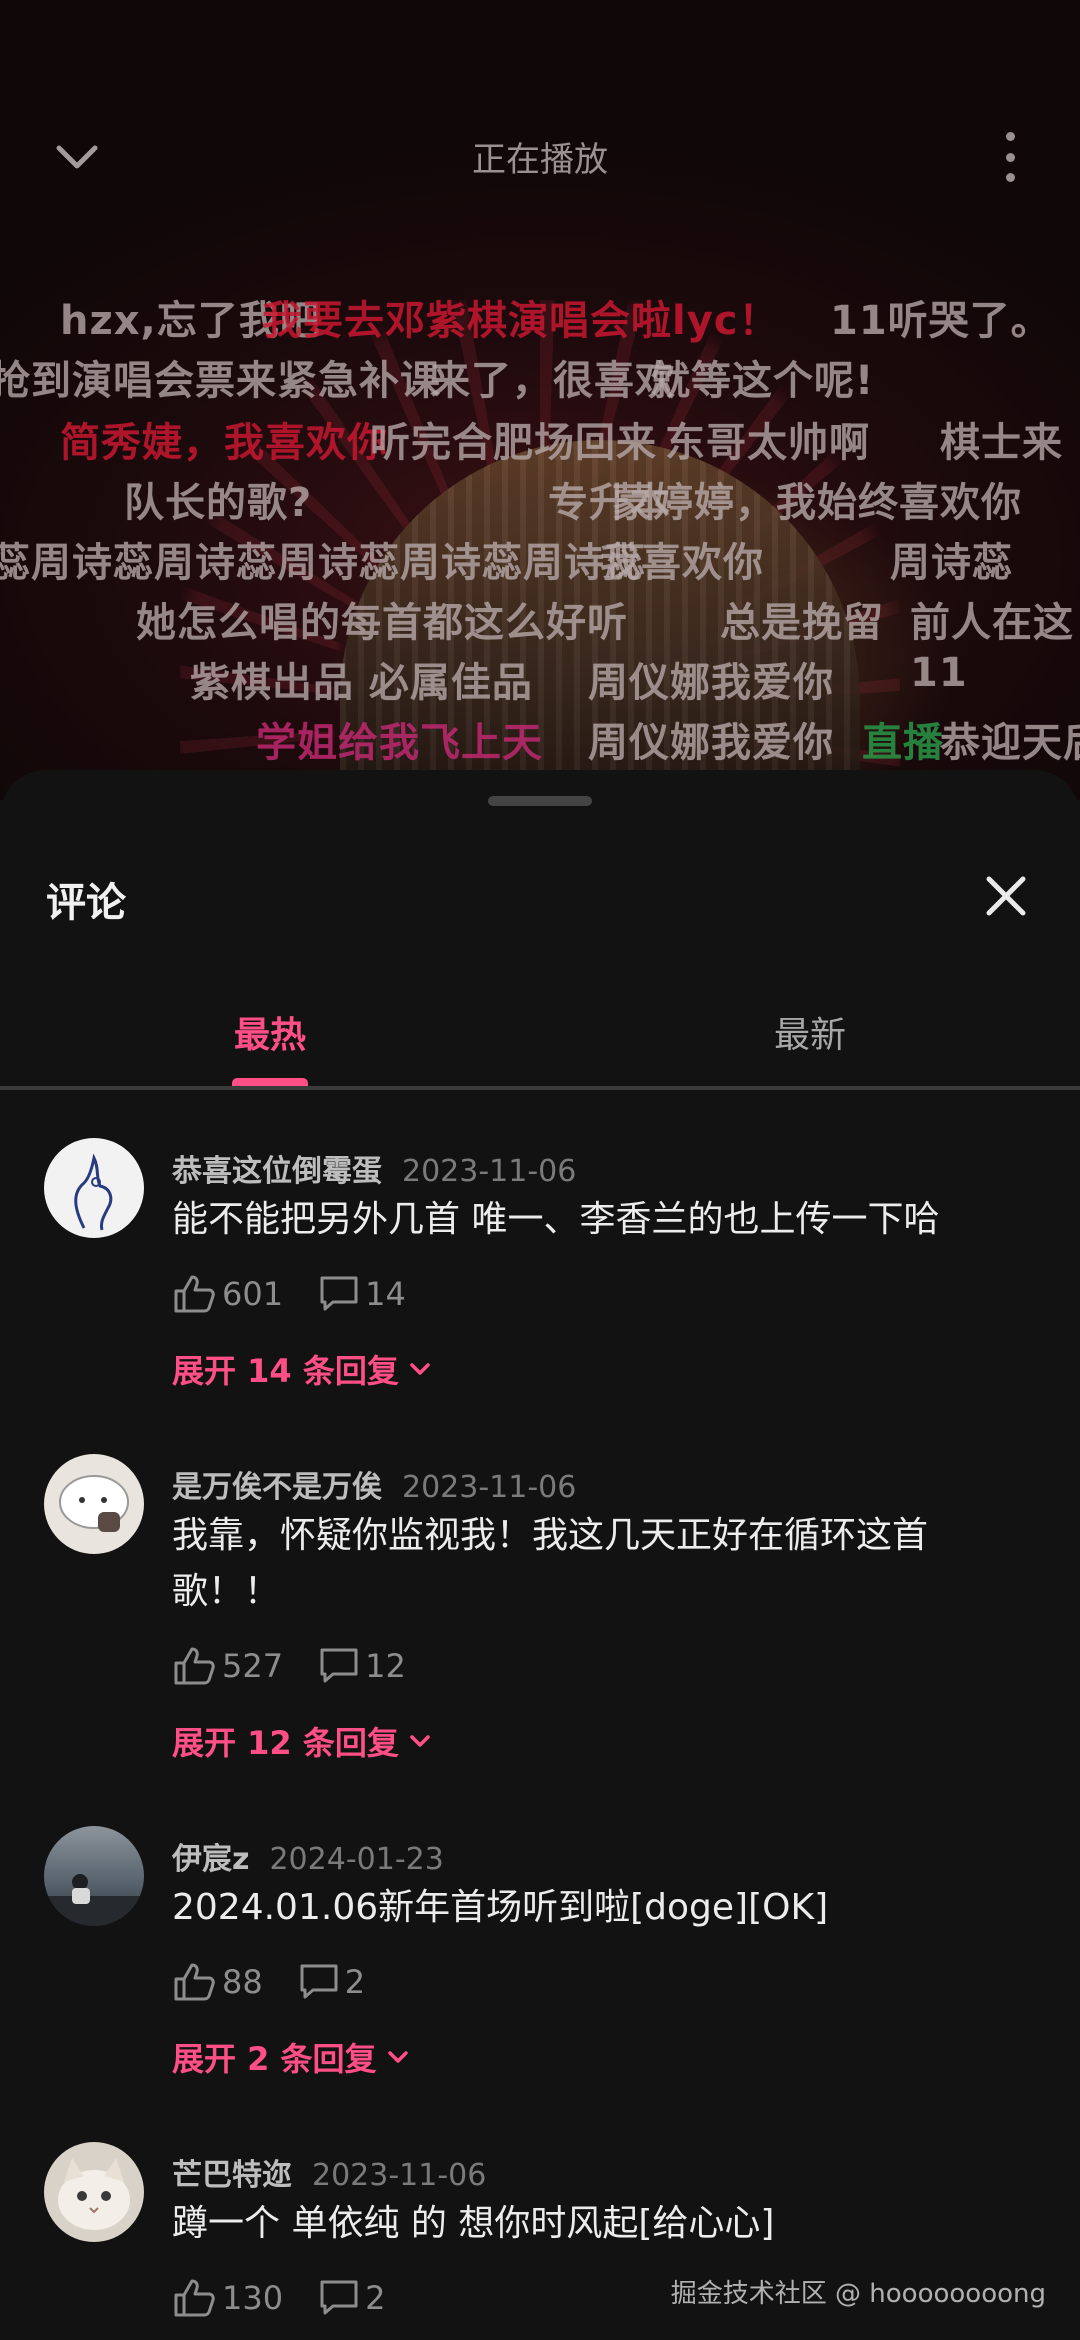 This screenshot has height=2340, width=1080. What do you see at coordinates (220, 381) in the screenshot?
I see `danmaku-item: 抢到演唱会票来紧急补课` at bounding box center [220, 381].